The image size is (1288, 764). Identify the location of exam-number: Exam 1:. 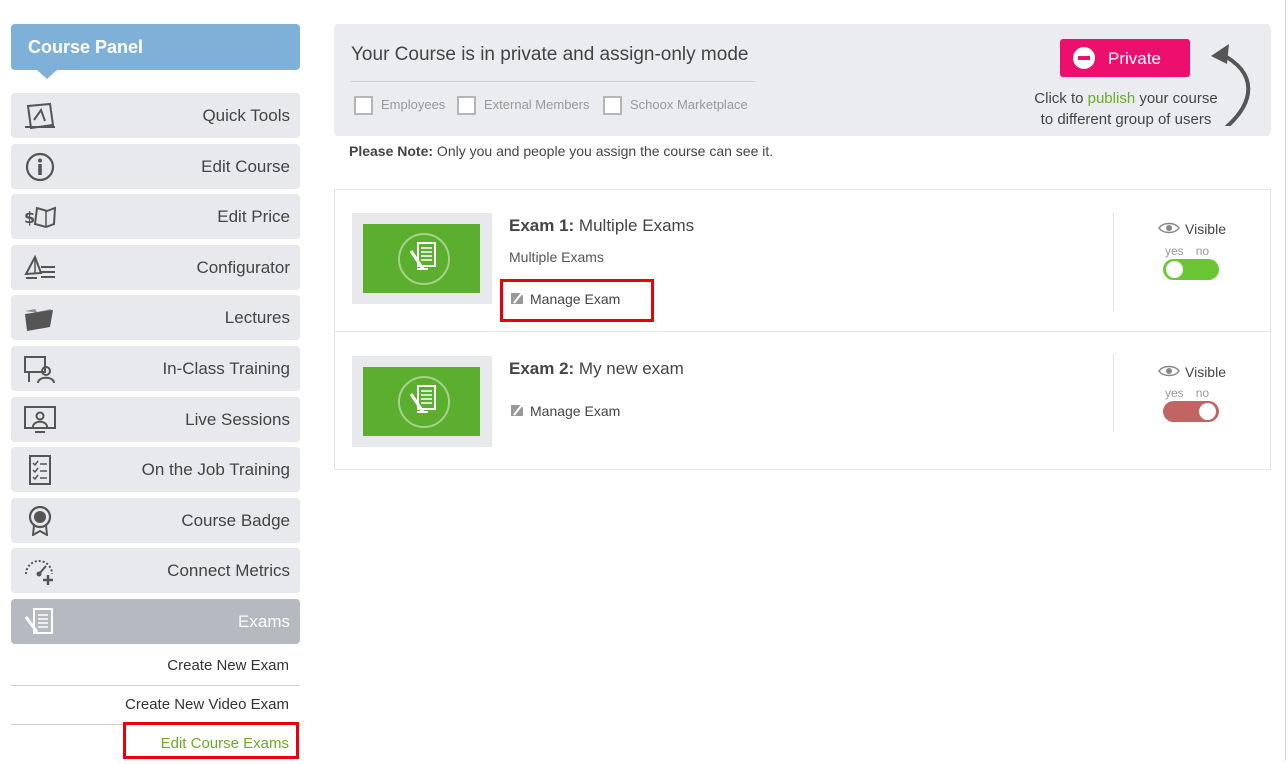
(542, 225).